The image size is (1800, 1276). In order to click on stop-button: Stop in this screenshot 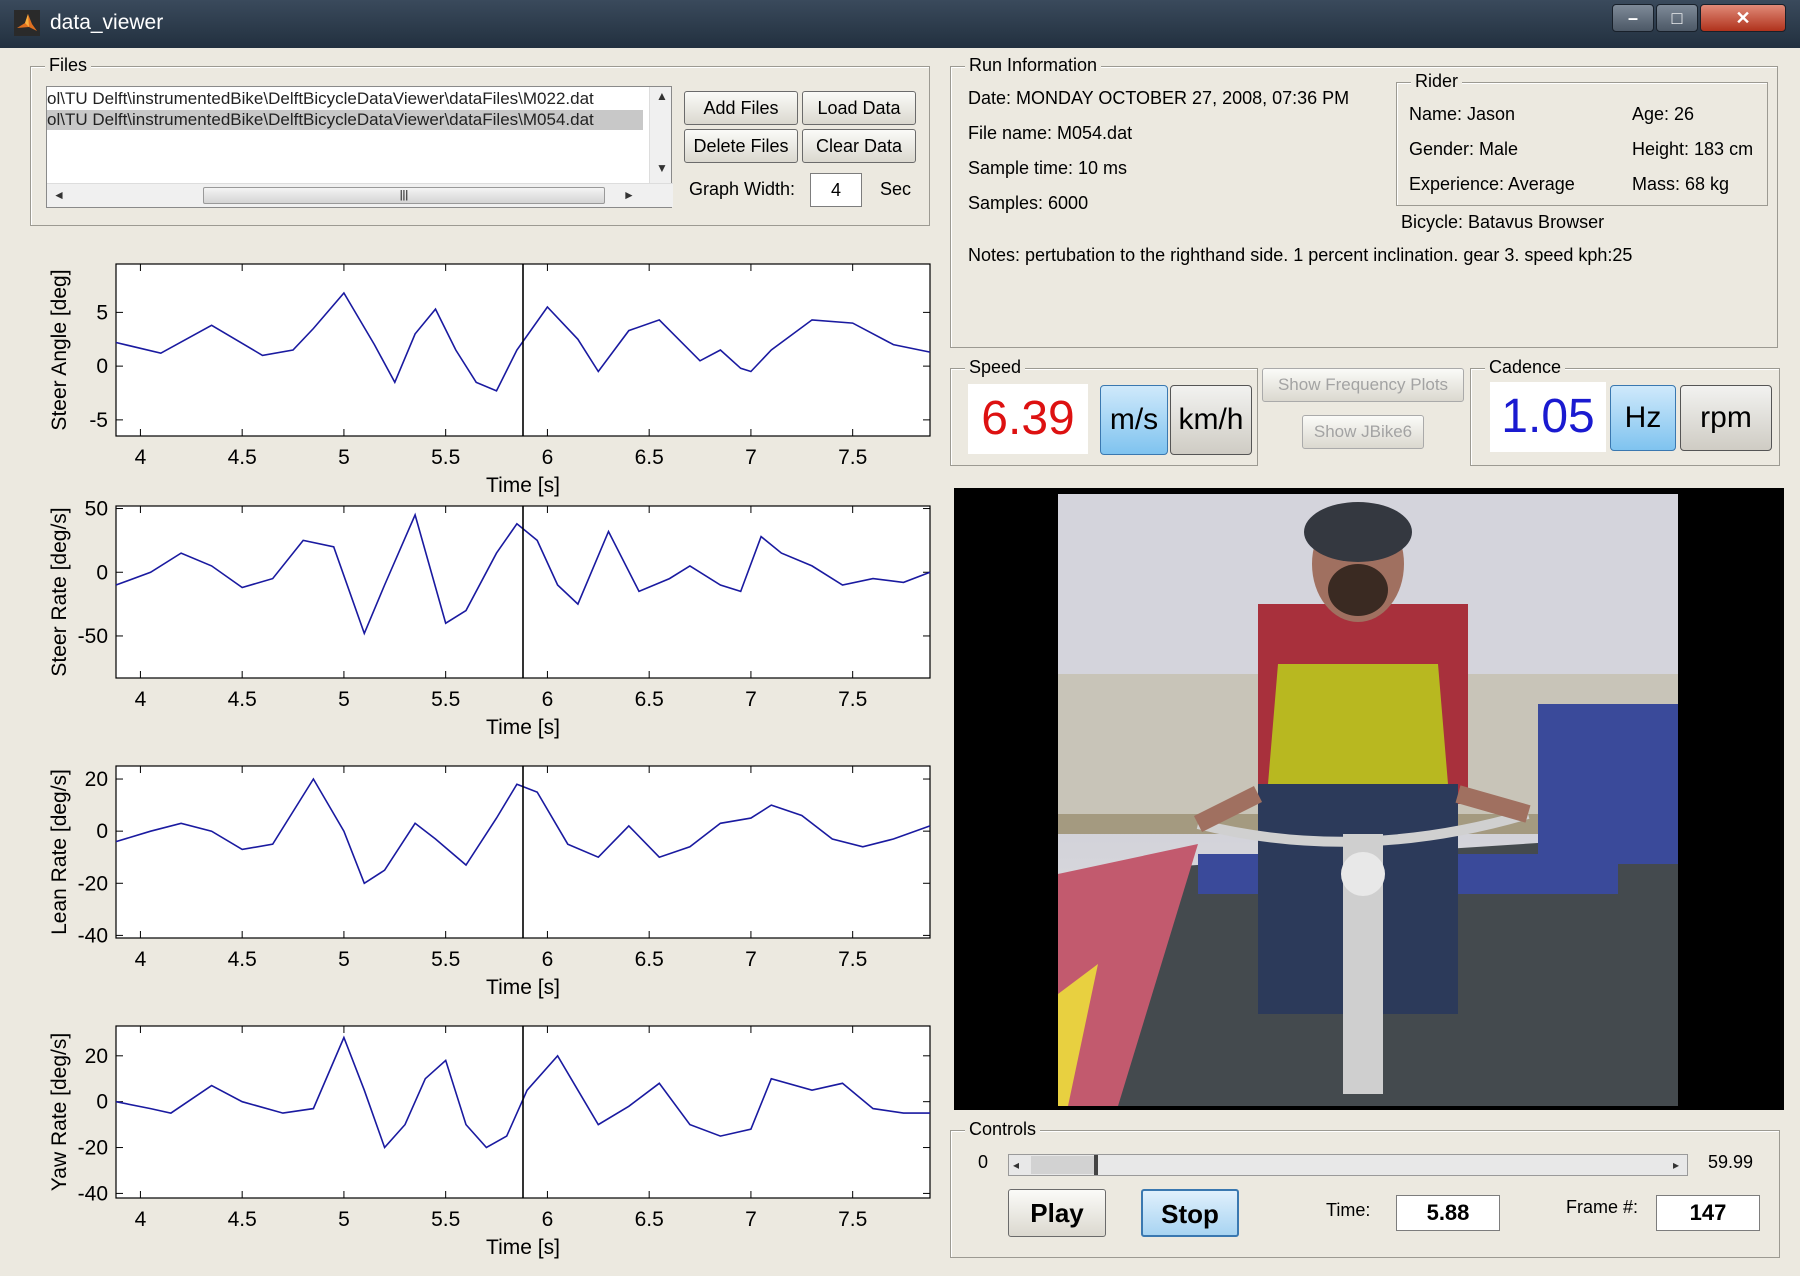, I will do `click(1190, 1213)`.